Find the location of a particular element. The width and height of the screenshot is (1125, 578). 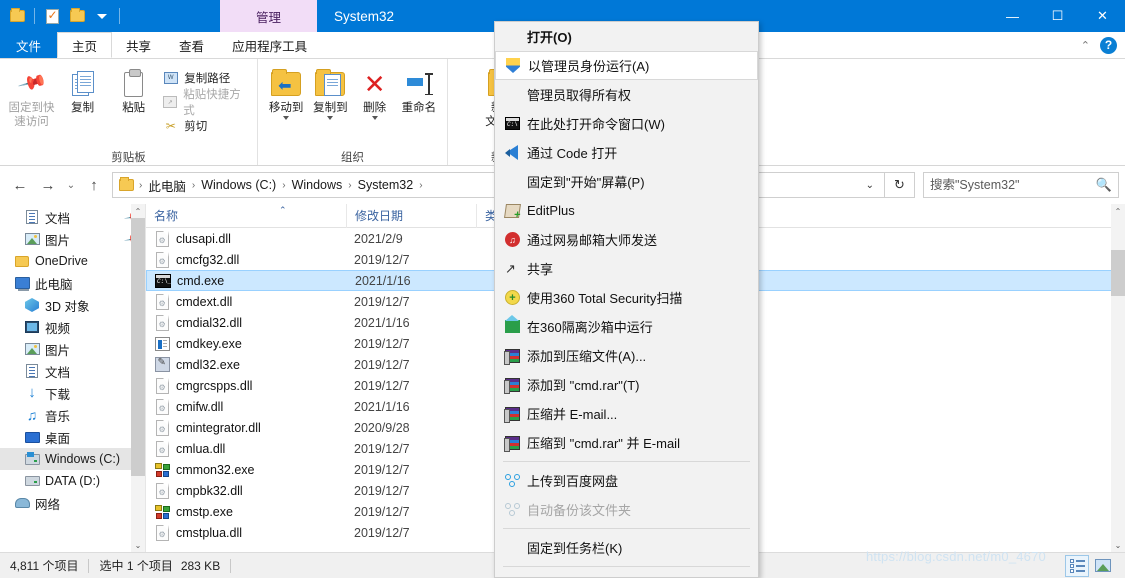

copy-to-dropdown-caret-icon is located at coordinates (330, 118).